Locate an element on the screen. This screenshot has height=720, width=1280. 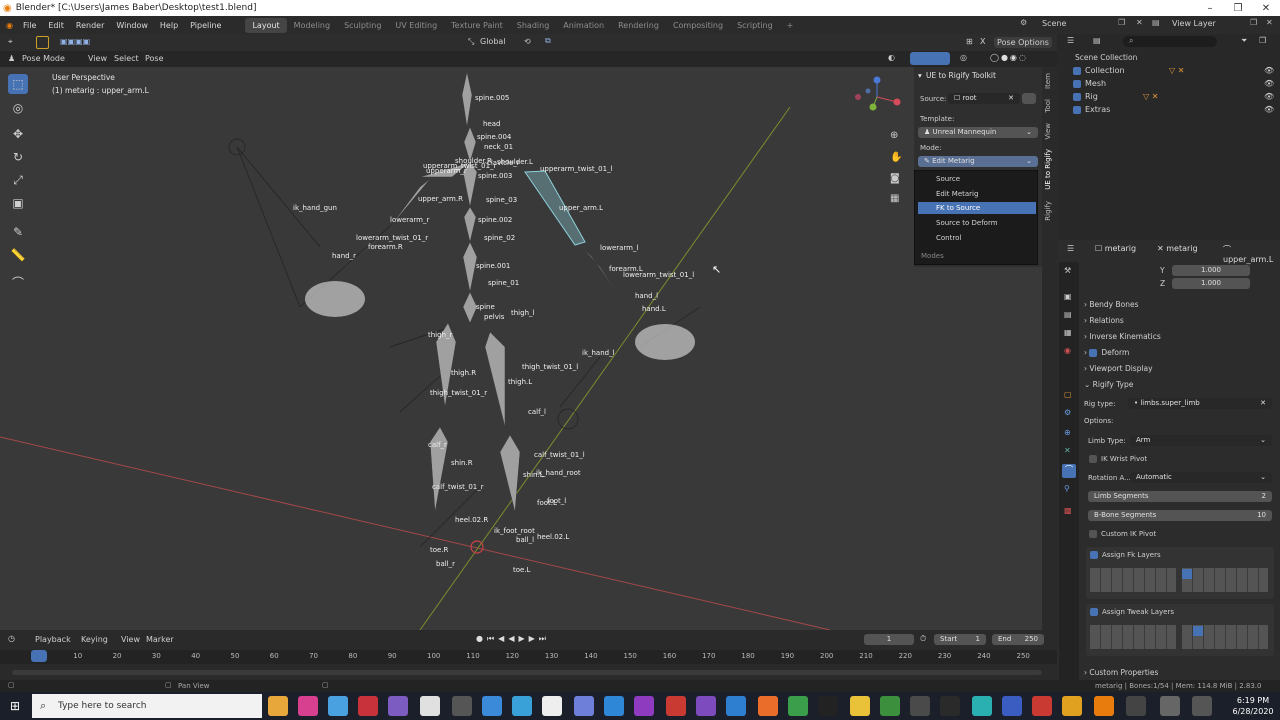
tab-uv-editing: UV Editing is located at coordinates (416, 25).